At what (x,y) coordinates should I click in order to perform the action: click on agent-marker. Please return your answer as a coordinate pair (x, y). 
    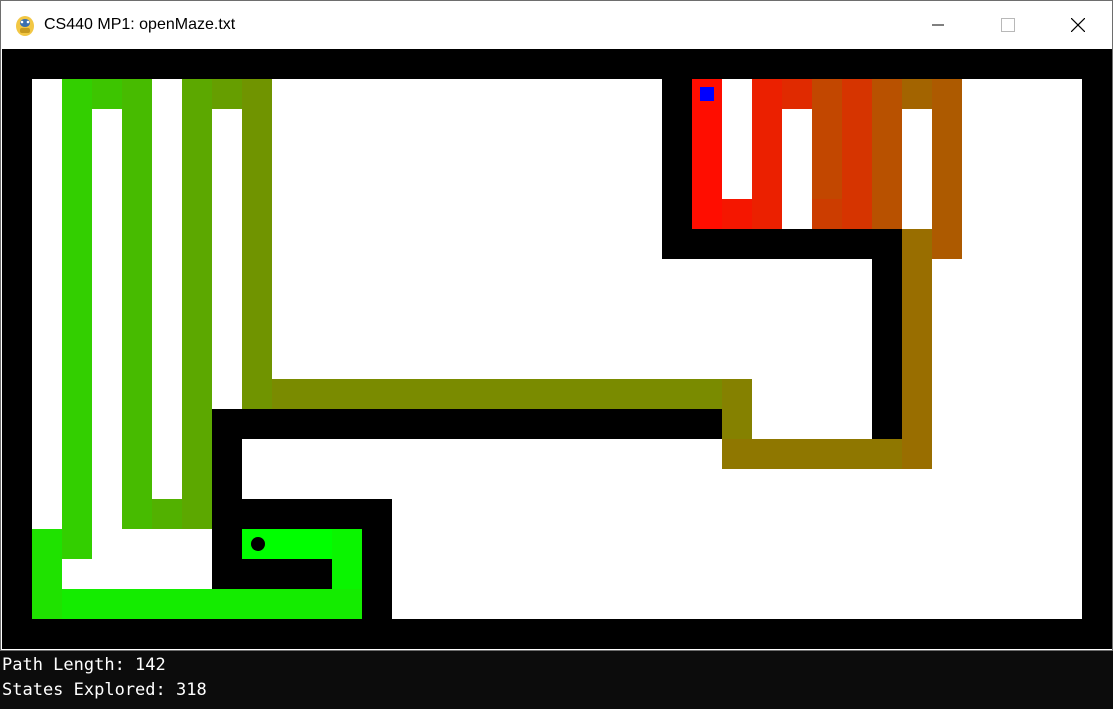
    Looking at the image, I should click on (707, 94).